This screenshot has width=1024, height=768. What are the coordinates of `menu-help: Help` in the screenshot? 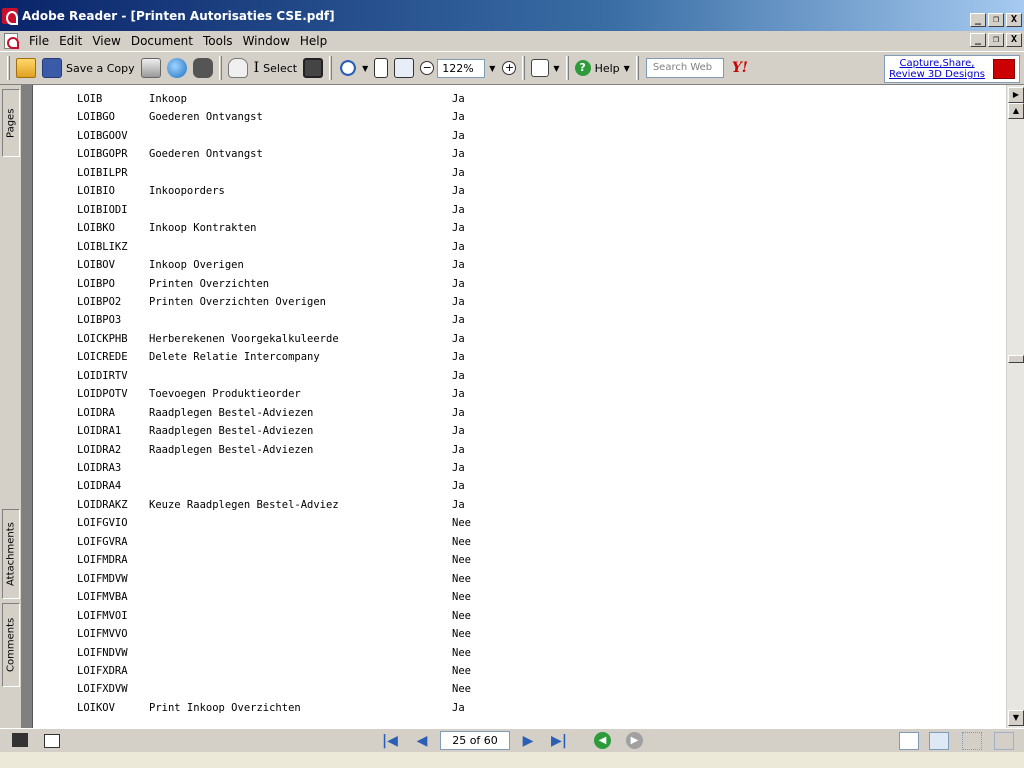 It's located at (313, 41).